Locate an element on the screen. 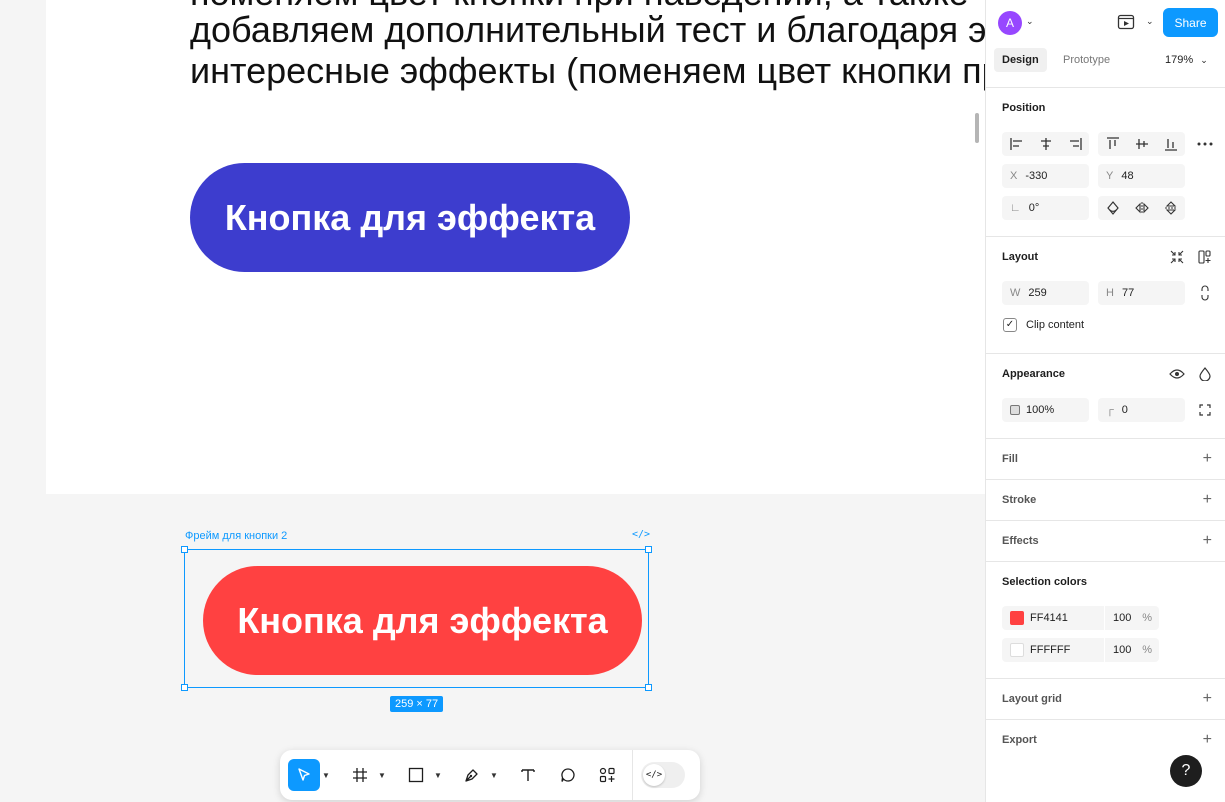 This screenshot has height=802, width=1225. shape-tool: ▼ is located at coordinates (422, 775).